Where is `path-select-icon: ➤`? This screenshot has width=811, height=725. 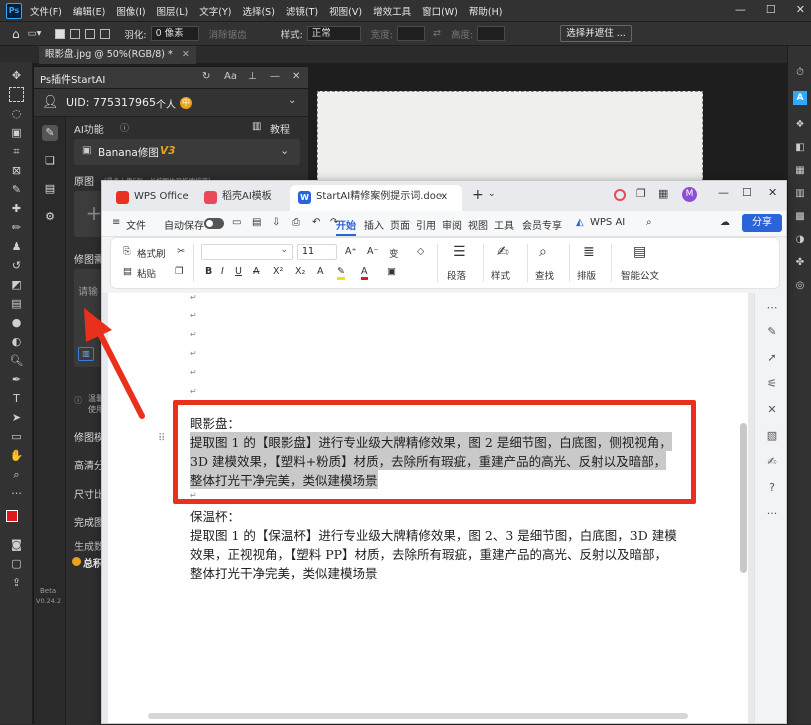
path-select-icon: ➤ is located at coordinates (16, 417).